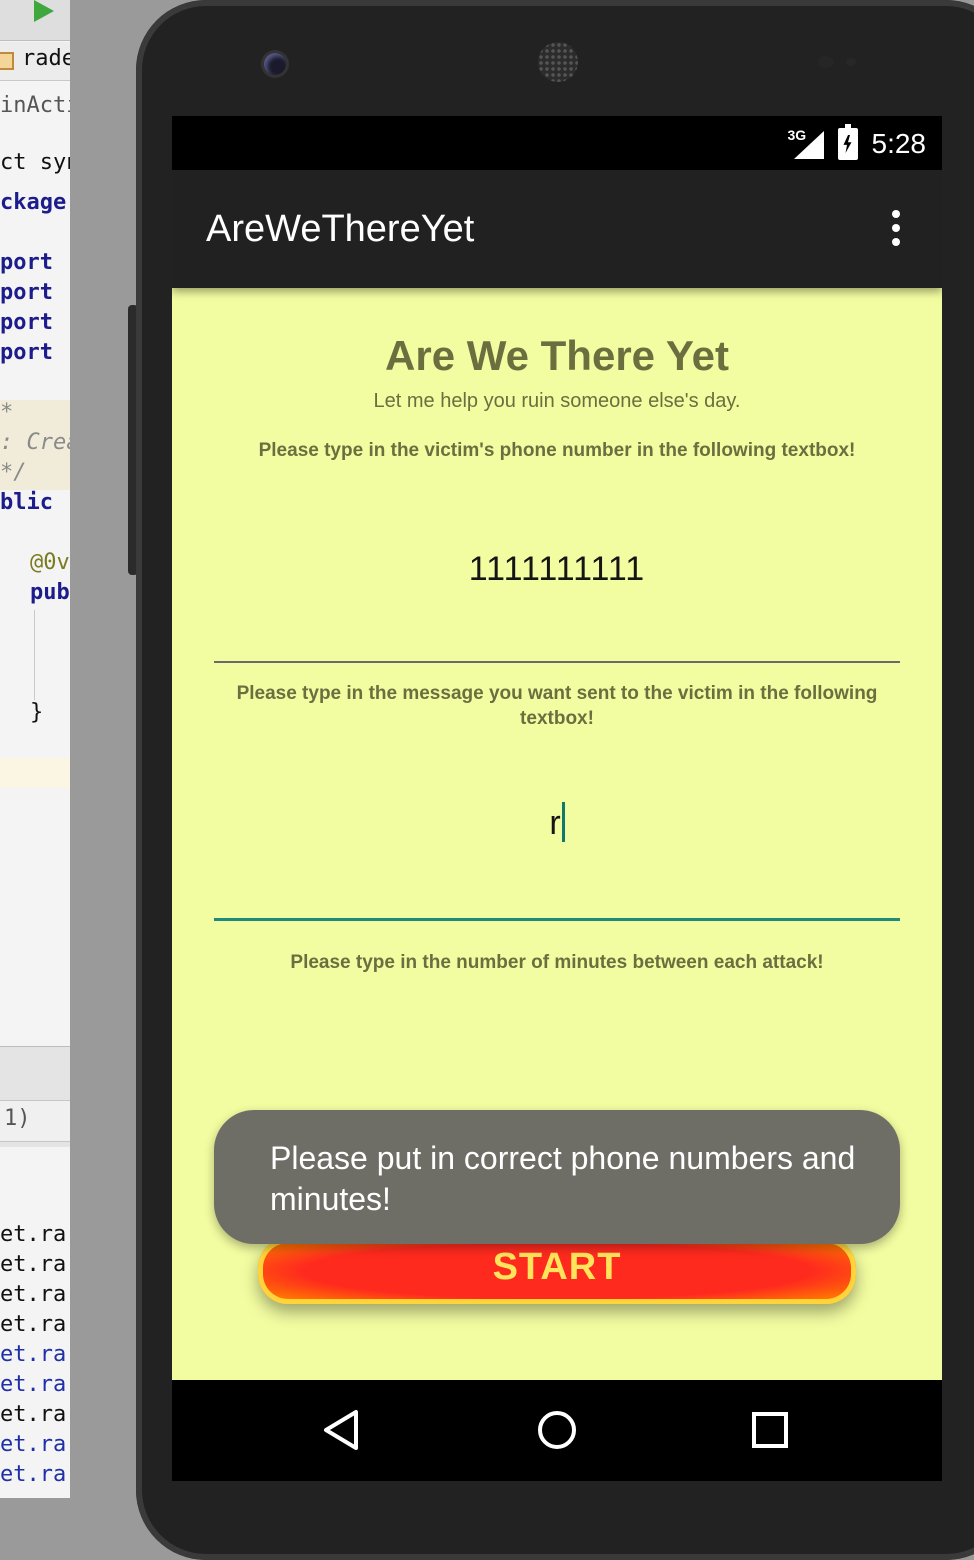 This screenshot has height=1560, width=974. I want to click on back-icon, so click(343, 1430).